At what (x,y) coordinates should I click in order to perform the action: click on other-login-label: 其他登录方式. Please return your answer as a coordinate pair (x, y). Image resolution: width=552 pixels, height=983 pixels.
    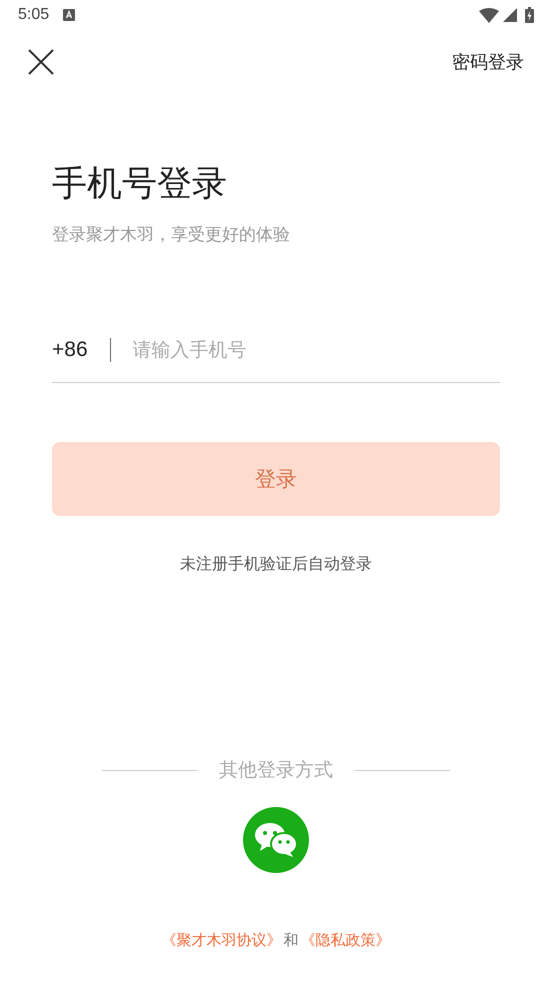
    Looking at the image, I should click on (276, 770).